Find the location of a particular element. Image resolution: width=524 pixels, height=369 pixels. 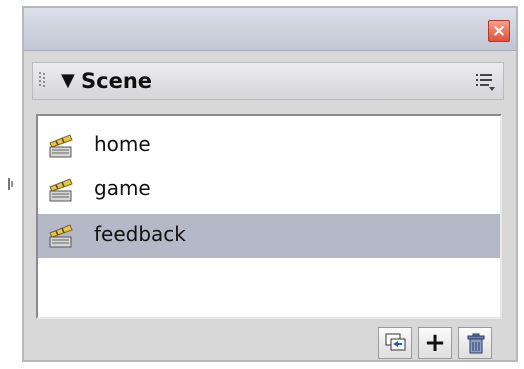

trash-icon is located at coordinates (476, 343).